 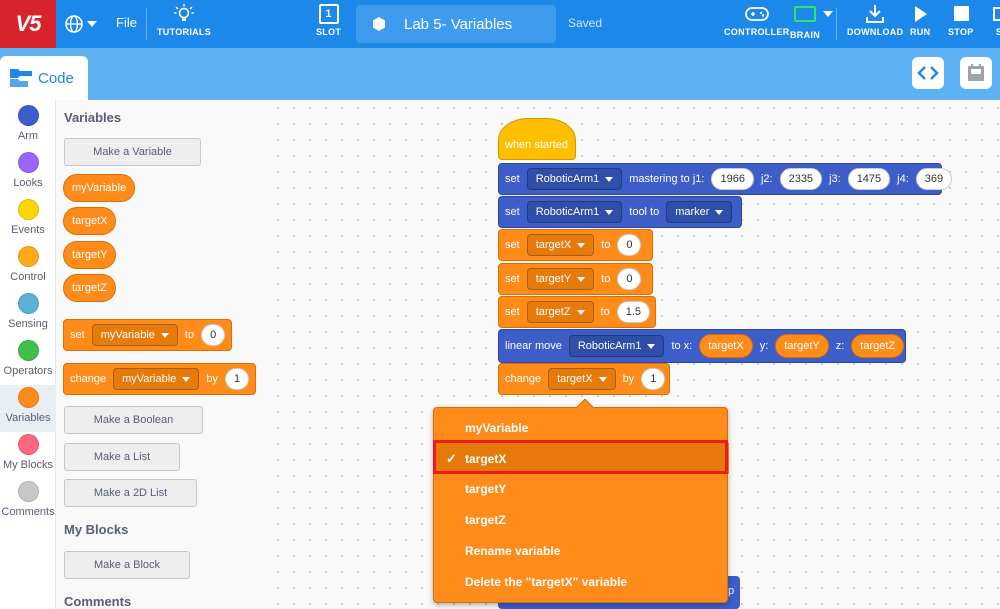 I want to click on devices-button, so click(x=976, y=73).